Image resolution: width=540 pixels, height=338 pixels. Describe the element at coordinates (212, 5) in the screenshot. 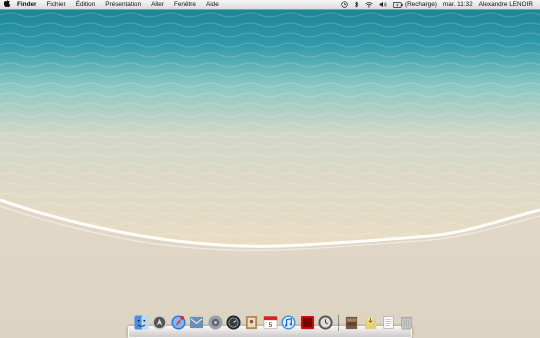

I see `menu-aide: Aide` at that location.